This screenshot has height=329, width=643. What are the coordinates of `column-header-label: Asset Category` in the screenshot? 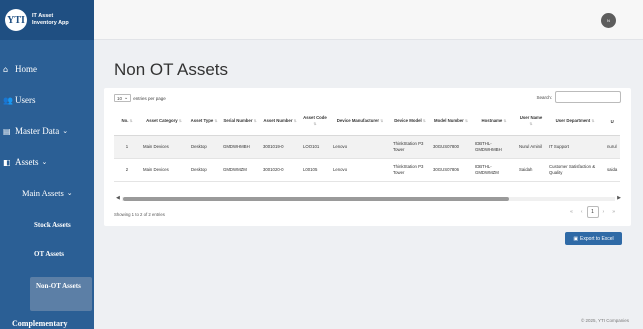 It's located at (162, 120).